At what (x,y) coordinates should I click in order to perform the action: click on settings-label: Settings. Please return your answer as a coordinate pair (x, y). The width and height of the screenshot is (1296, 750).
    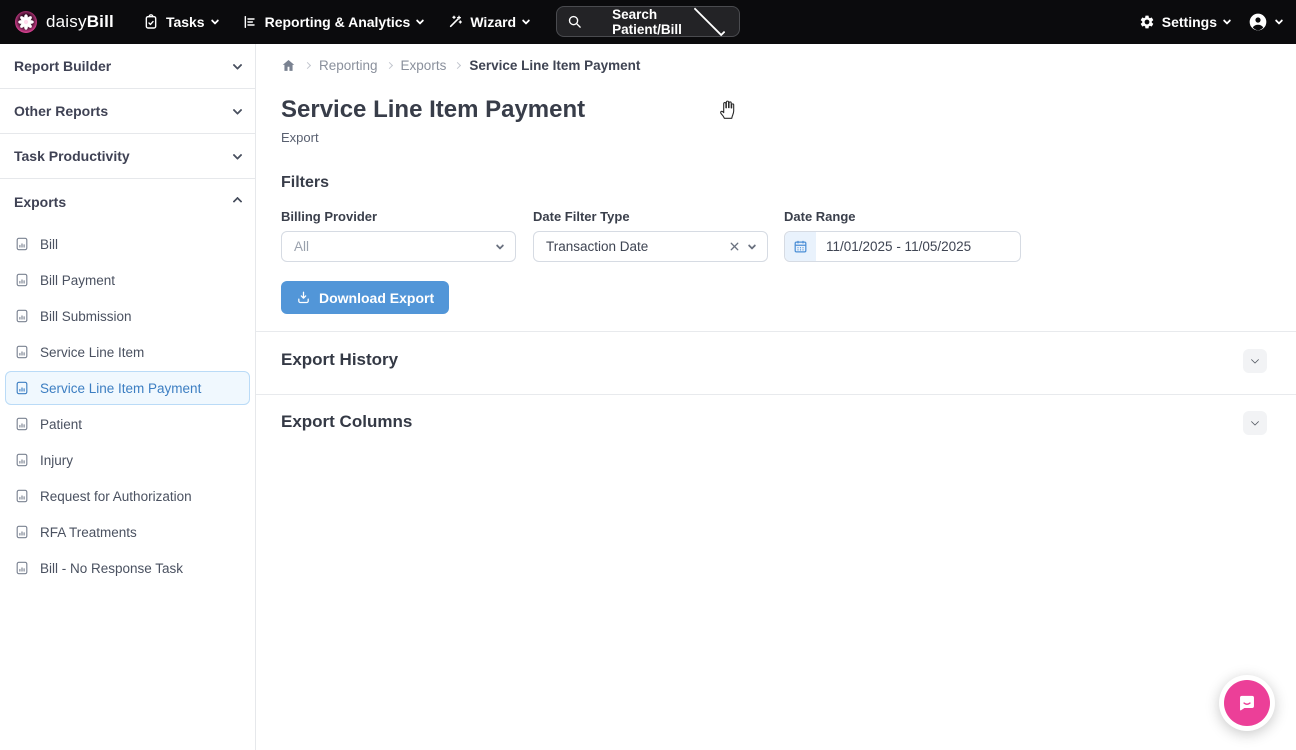
    Looking at the image, I should click on (1189, 22).